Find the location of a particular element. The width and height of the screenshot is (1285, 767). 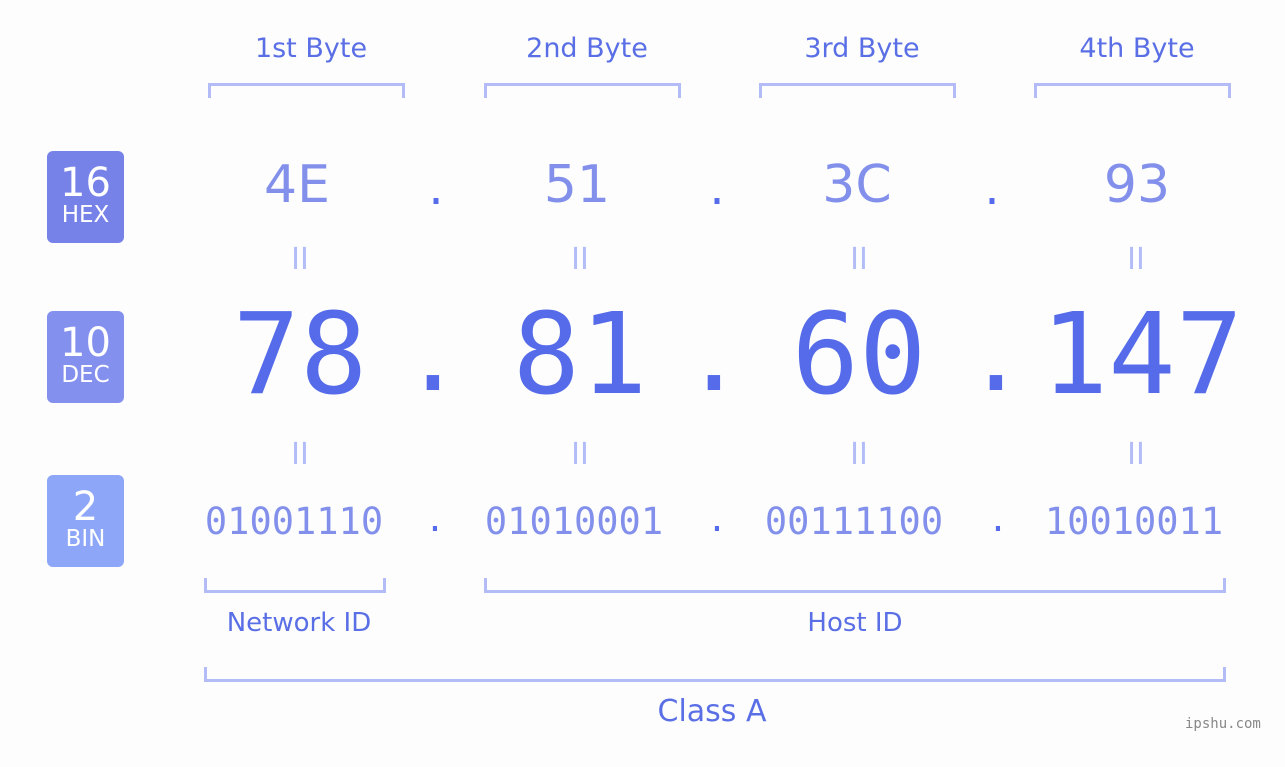

hex-value-3: 3C is located at coordinates (857, 185).